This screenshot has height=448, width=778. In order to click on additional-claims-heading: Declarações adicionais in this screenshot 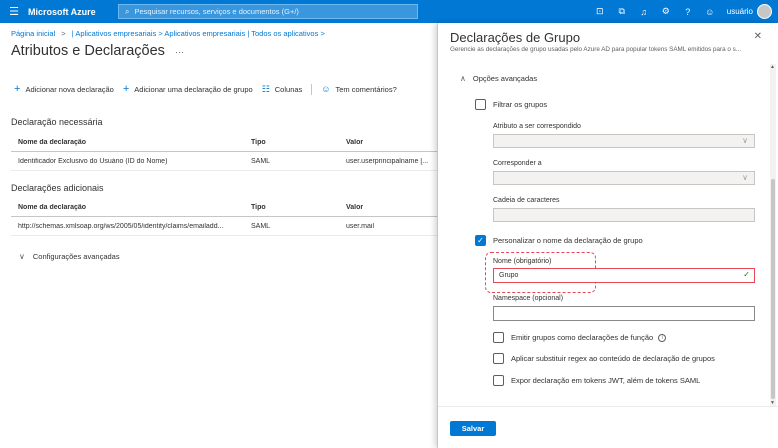, I will do `click(57, 188)`.